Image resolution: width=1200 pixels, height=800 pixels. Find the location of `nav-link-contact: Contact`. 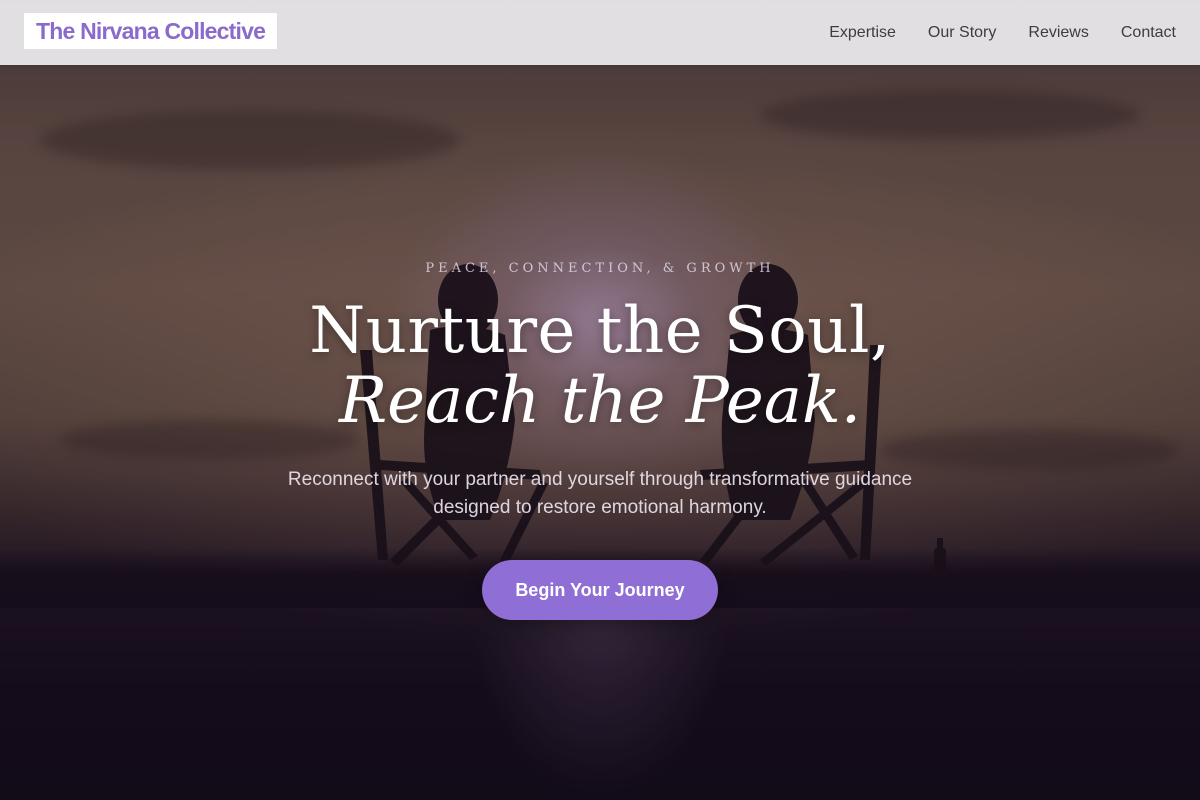

nav-link-contact: Contact is located at coordinates (1148, 33).